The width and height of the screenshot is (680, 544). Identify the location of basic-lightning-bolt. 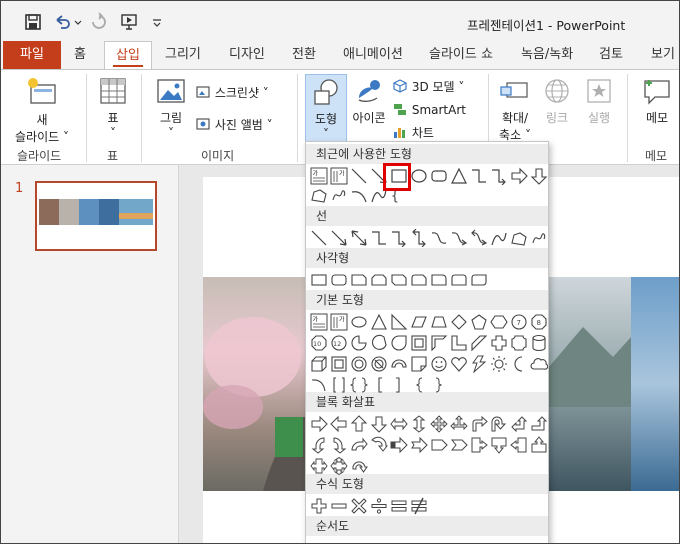
(479, 364).